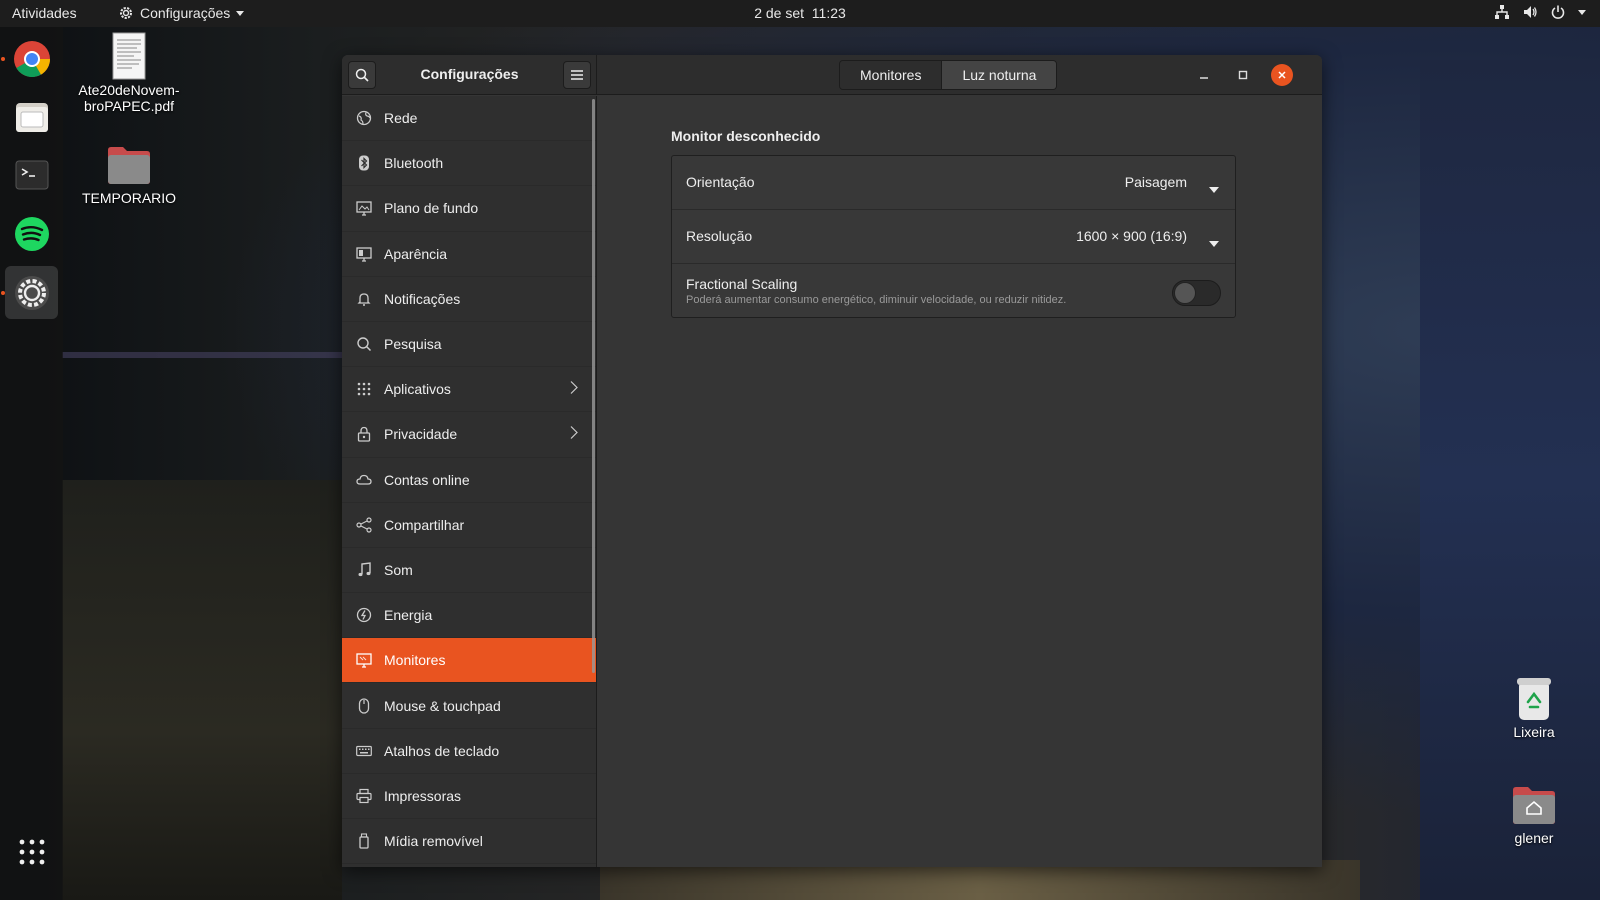 Image resolution: width=1600 pixels, height=900 pixels. Describe the element at coordinates (202, 355) in the screenshot. I see `wallpaper-stripe` at that location.